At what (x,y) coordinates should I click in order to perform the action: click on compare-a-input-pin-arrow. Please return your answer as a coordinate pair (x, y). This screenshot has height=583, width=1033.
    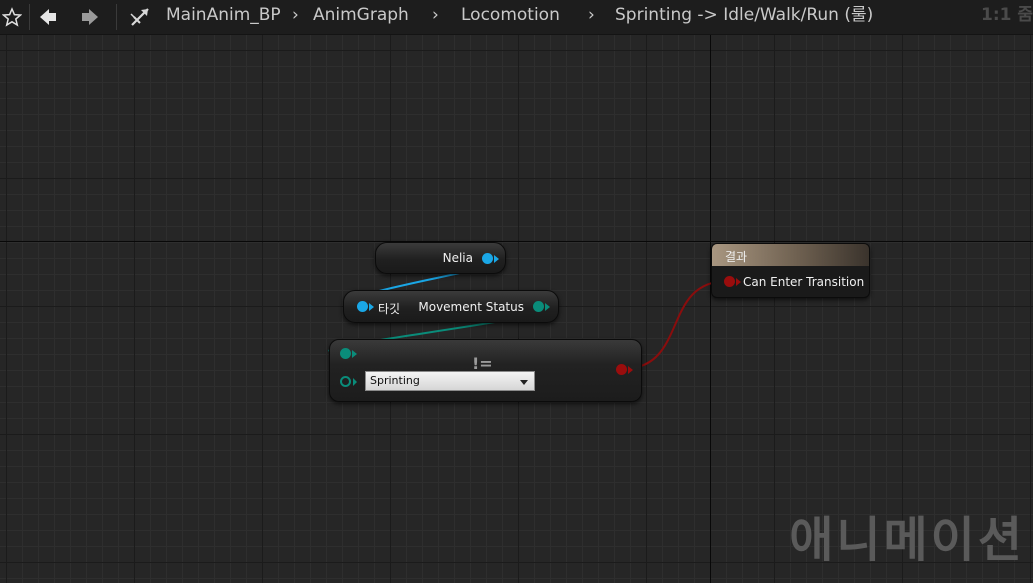
    Looking at the image, I should click on (354, 354).